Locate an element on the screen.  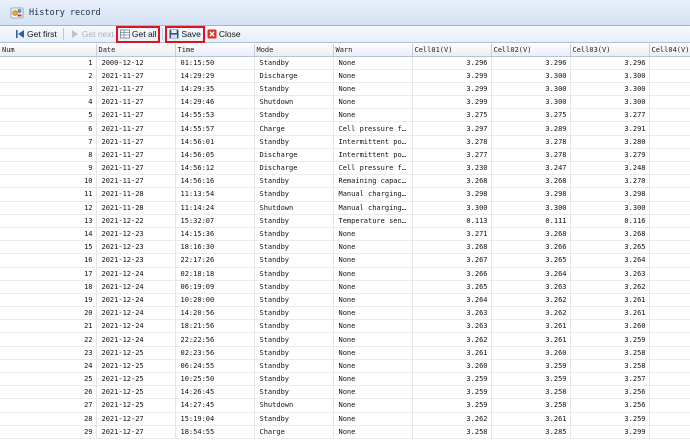
cell-cell03: 3.277 is located at coordinates (610, 115).